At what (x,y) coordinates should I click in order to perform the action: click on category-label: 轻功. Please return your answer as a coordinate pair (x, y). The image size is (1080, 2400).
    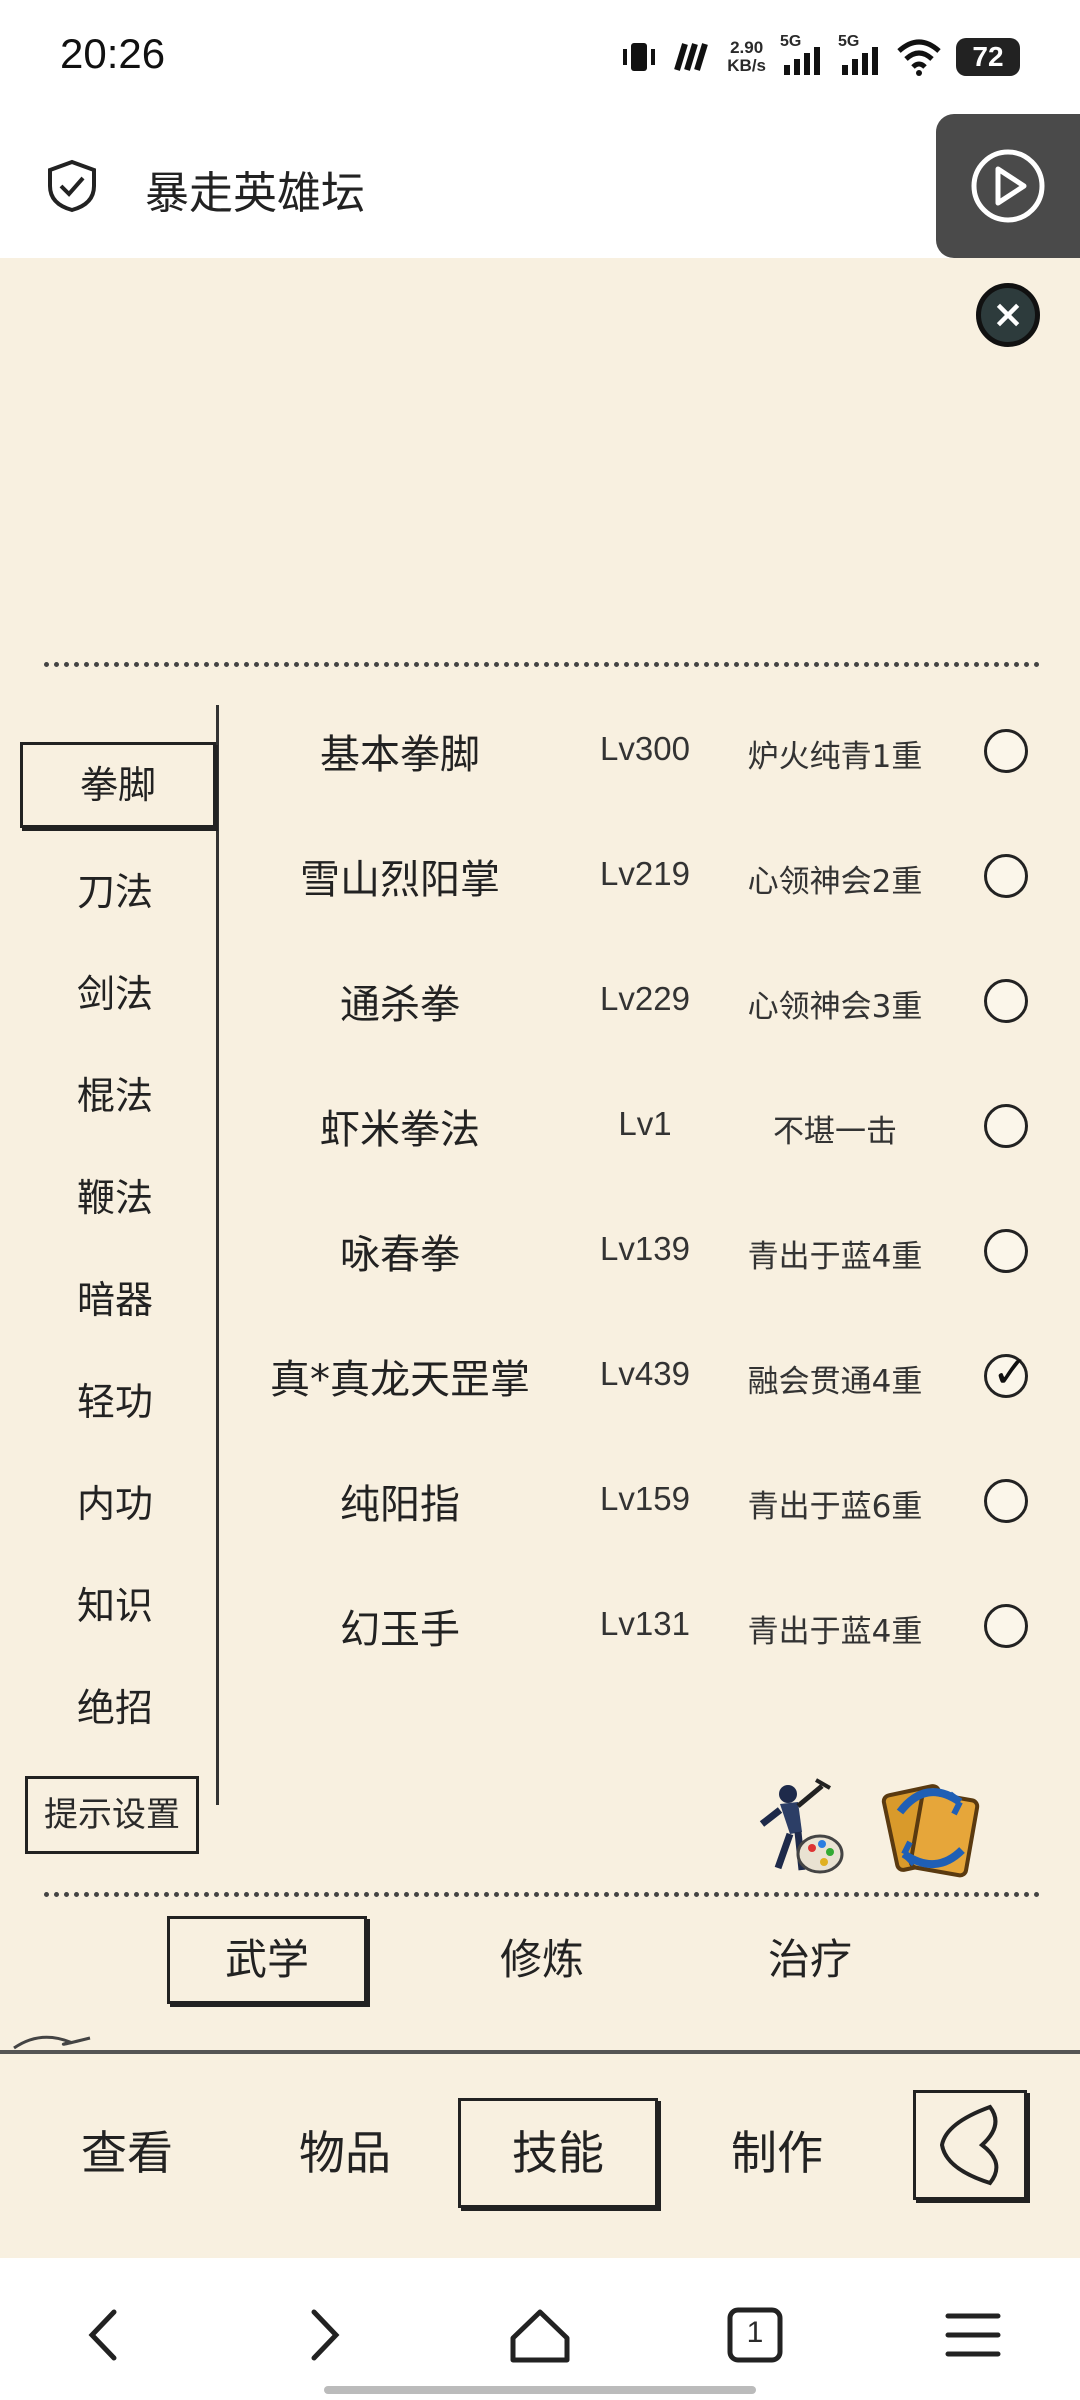
    Looking at the image, I should click on (114, 1402).